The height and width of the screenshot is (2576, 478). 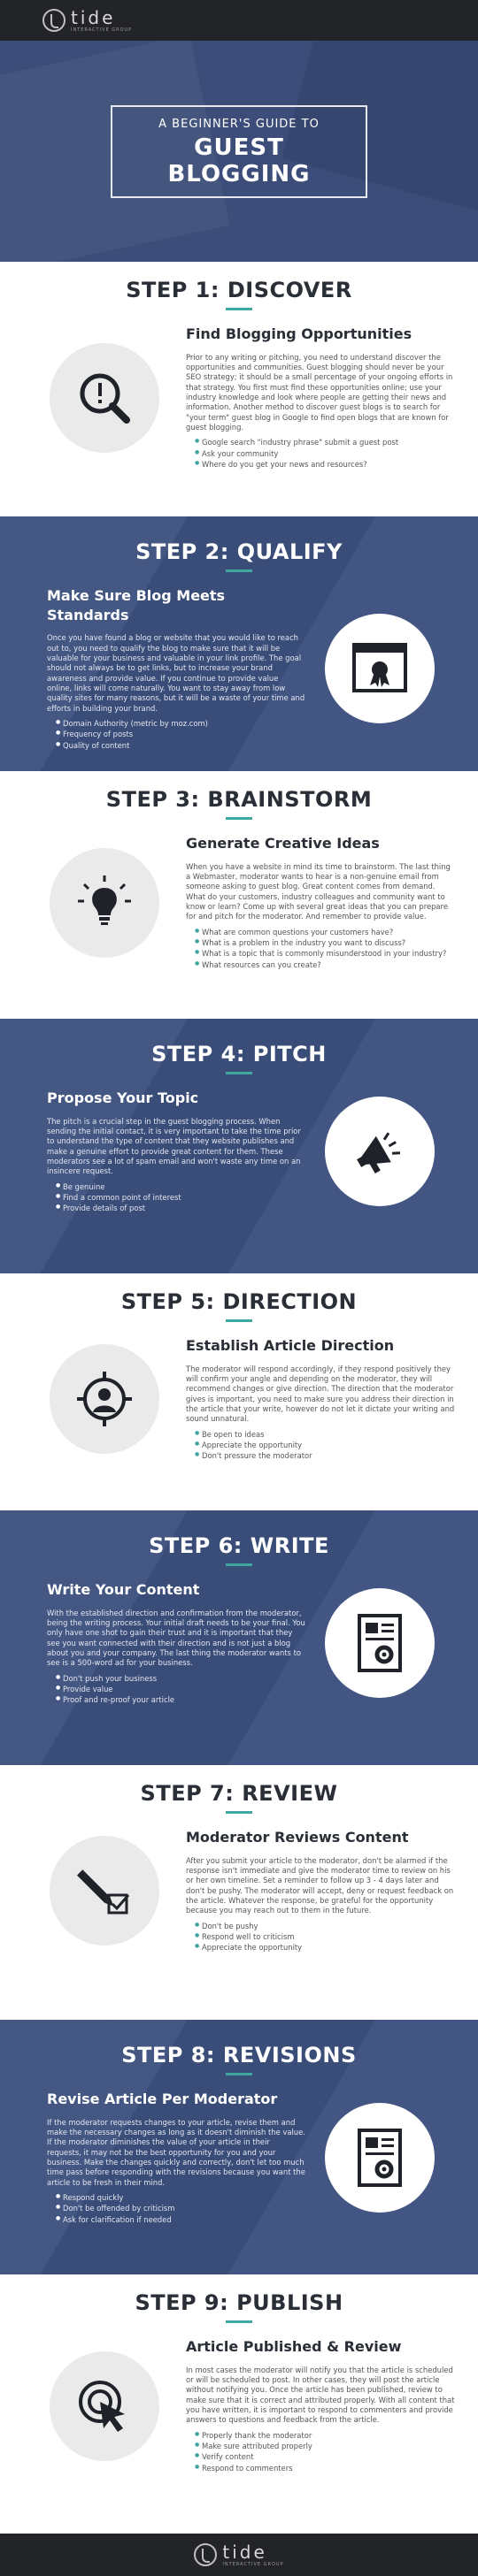 I want to click on step-9-icon-circle, so click(x=104, y=2406).